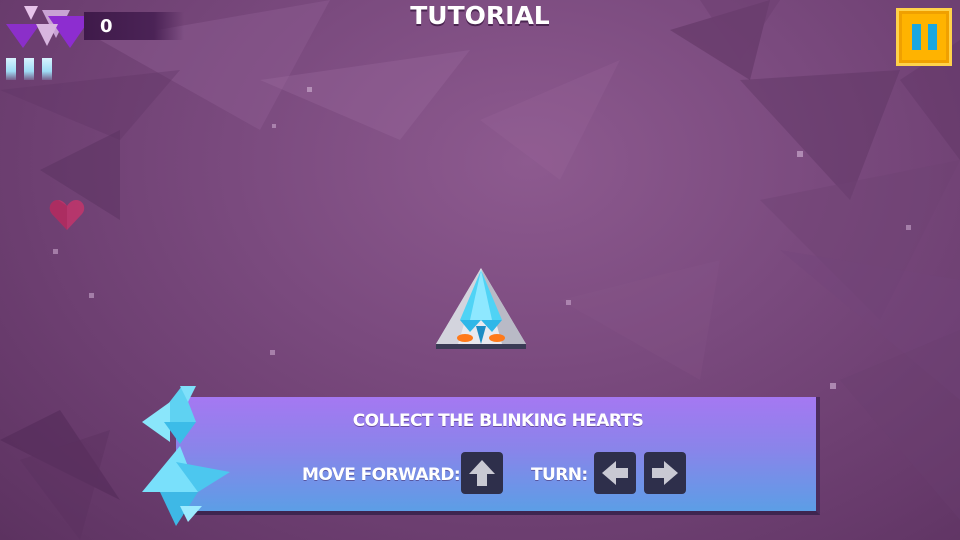  I want to click on lives-indicator, so click(29, 69).